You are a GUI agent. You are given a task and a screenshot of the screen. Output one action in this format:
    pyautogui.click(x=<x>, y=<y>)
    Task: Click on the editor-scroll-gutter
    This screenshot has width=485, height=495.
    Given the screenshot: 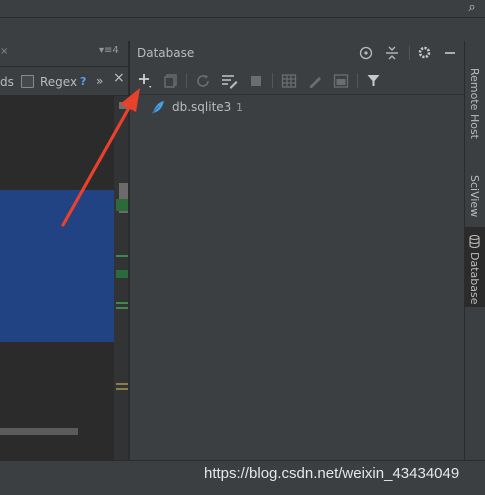 What is the action you would take?
    pyautogui.click(x=121, y=278)
    